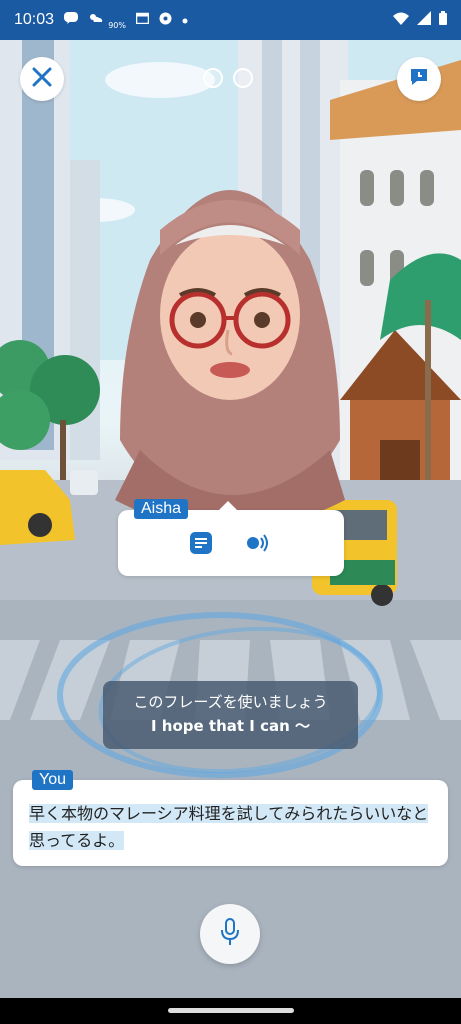 The image size is (461, 1024). What do you see at coordinates (443, 20) in the screenshot?
I see `battery-icon` at bounding box center [443, 20].